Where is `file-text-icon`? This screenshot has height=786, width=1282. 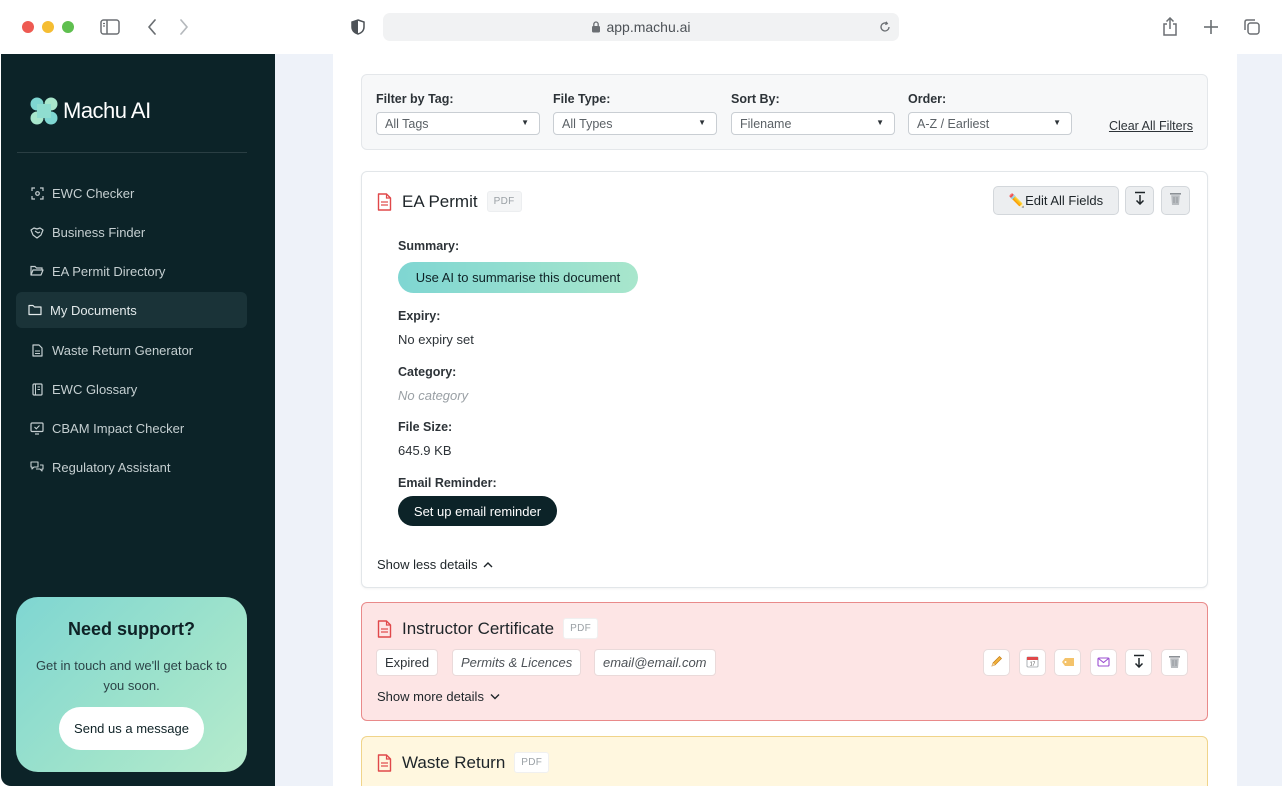 file-text-icon is located at coordinates (37, 350).